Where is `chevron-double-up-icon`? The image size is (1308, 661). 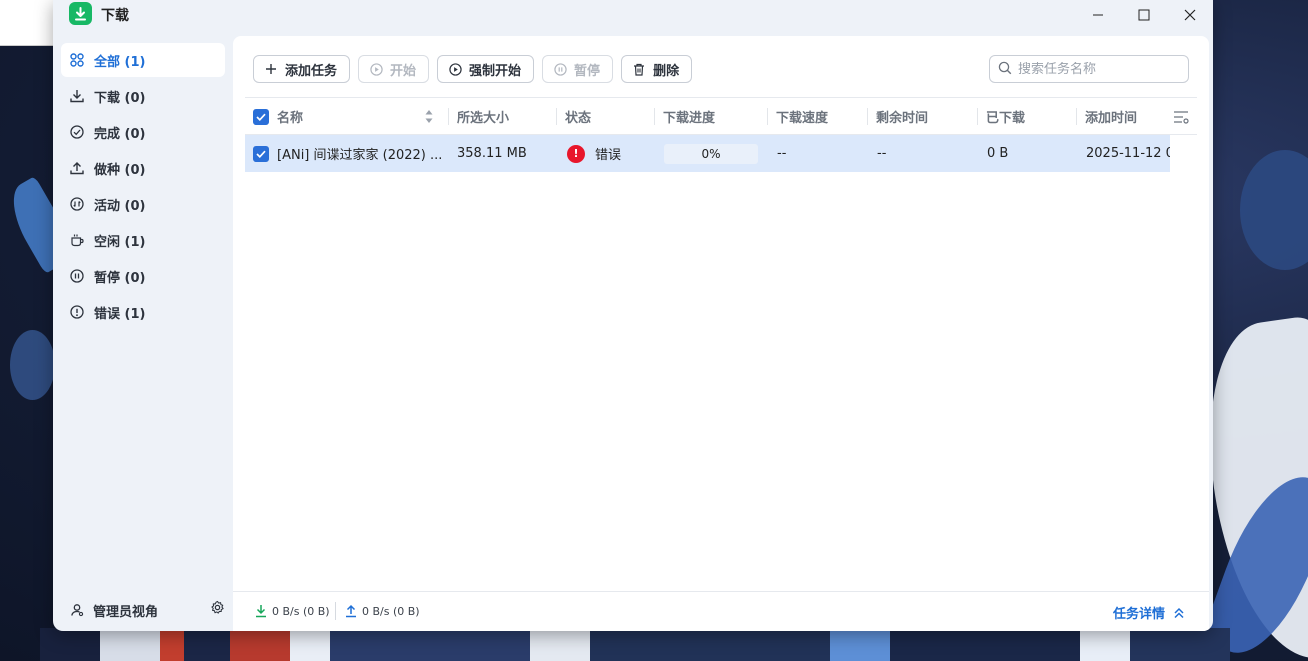
chevron-double-up-icon is located at coordinates (1179, 613).